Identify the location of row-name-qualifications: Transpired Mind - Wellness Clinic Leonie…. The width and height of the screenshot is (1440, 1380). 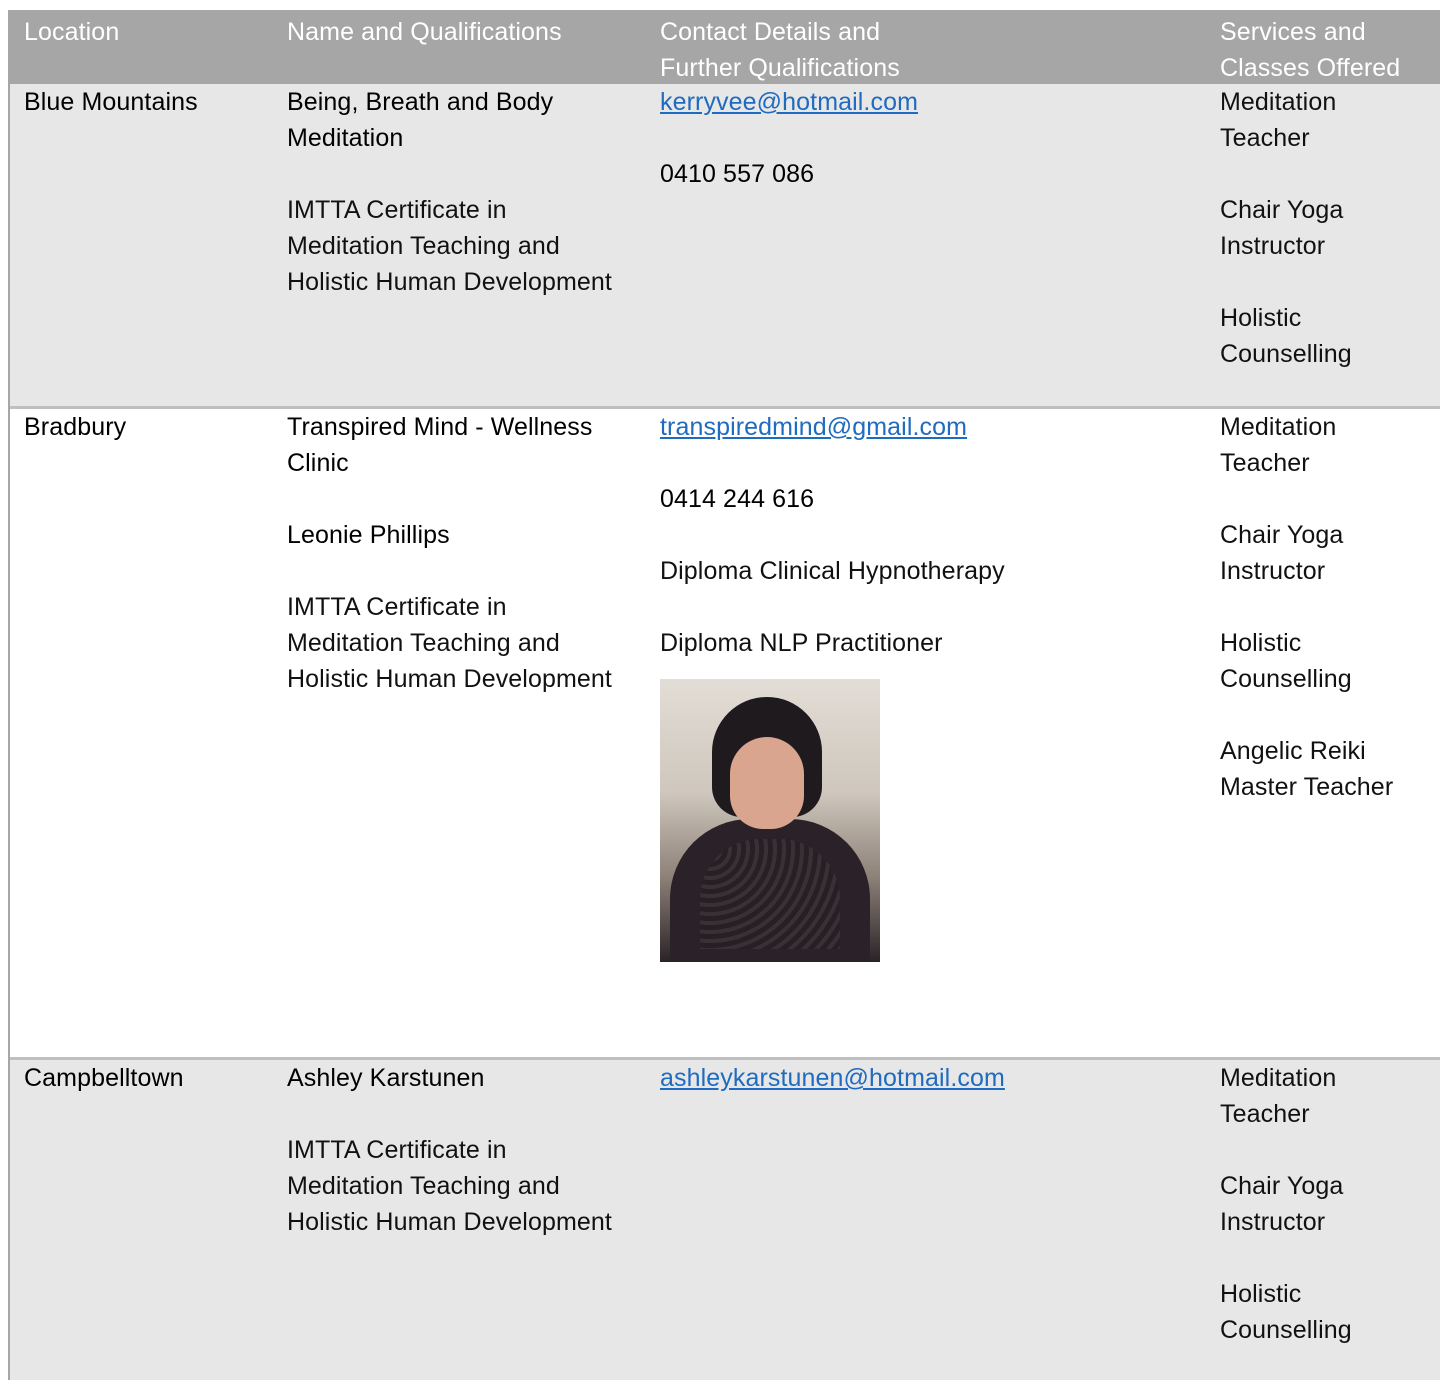
(467, 553).